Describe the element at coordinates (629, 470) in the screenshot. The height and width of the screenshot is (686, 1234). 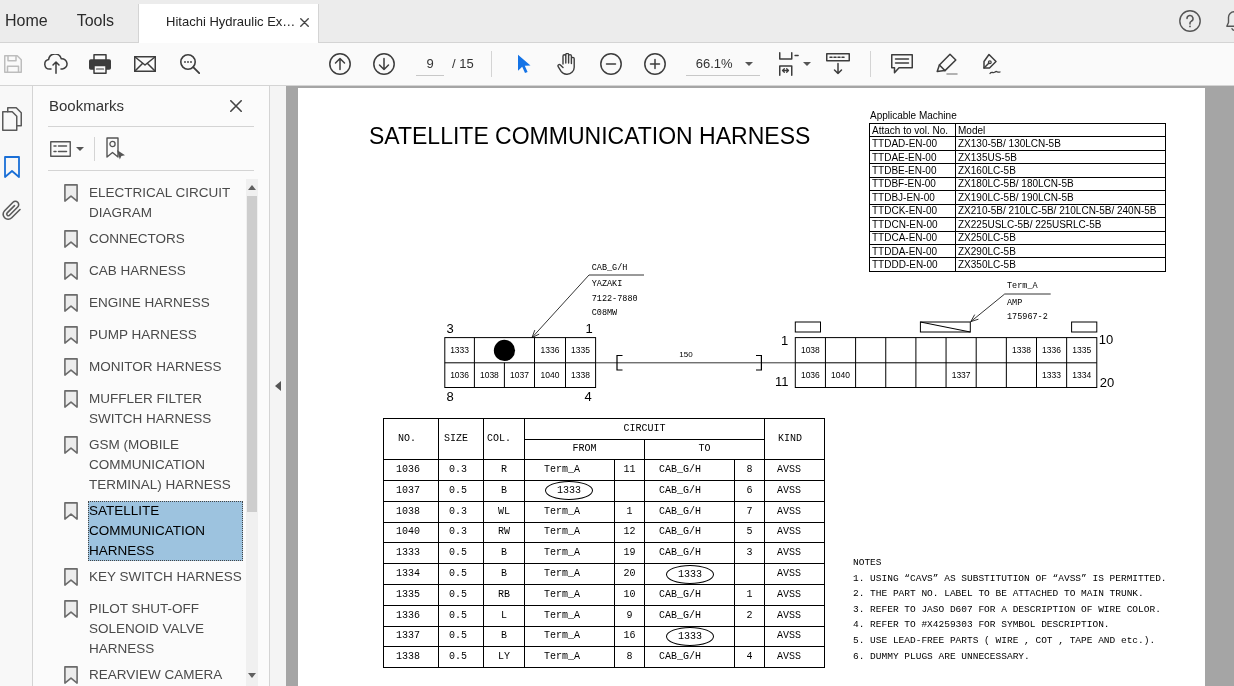
I see `table-cell: 11` at that location.